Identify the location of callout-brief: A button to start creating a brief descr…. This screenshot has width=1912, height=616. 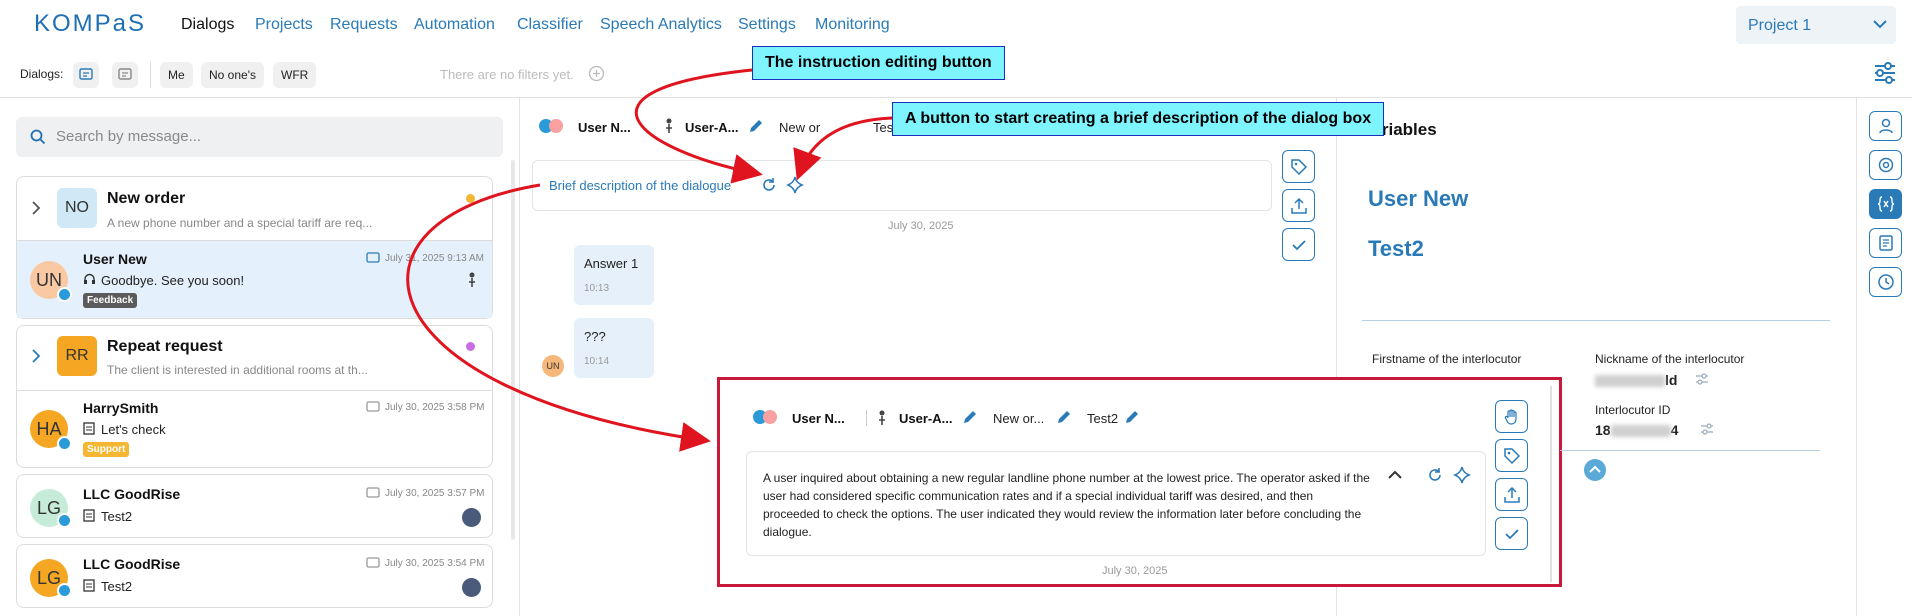
(1138, 119).